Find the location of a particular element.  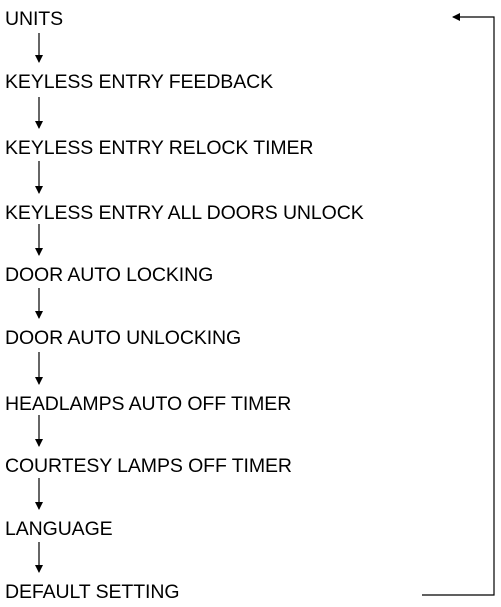

loop-back-arrow is located at coordinates (458, 304).